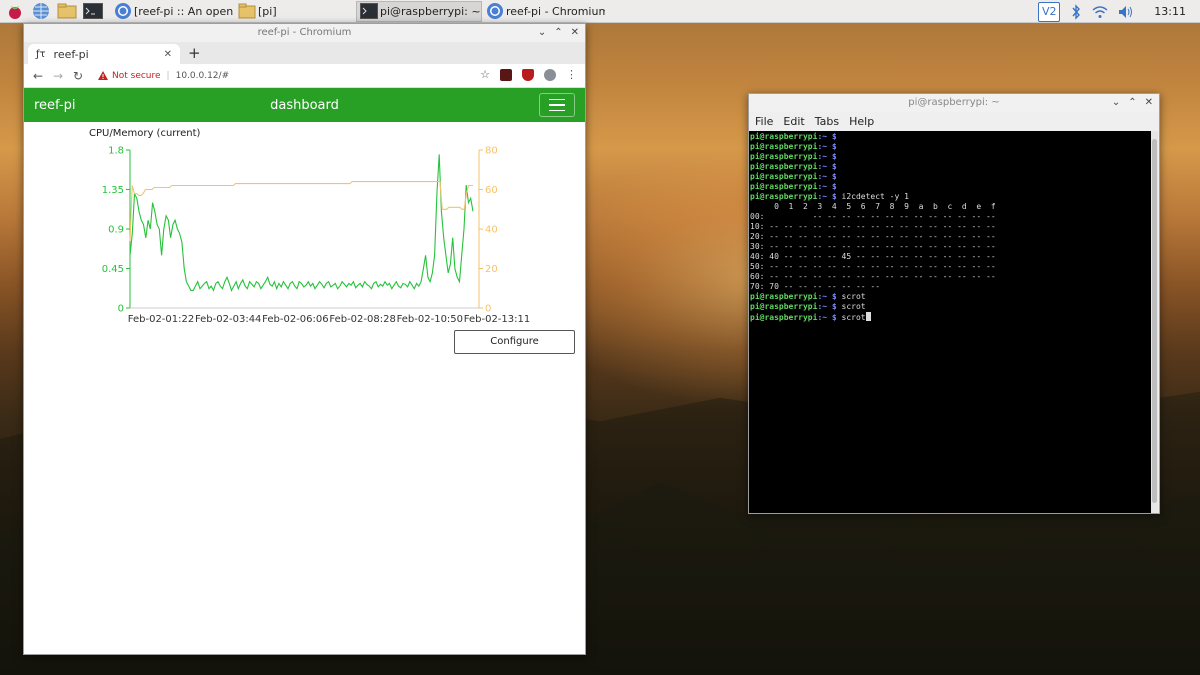 The height and width of the screenshot is (675, 1200). I want to click on reload-icon: ↻, so click(78, 76).